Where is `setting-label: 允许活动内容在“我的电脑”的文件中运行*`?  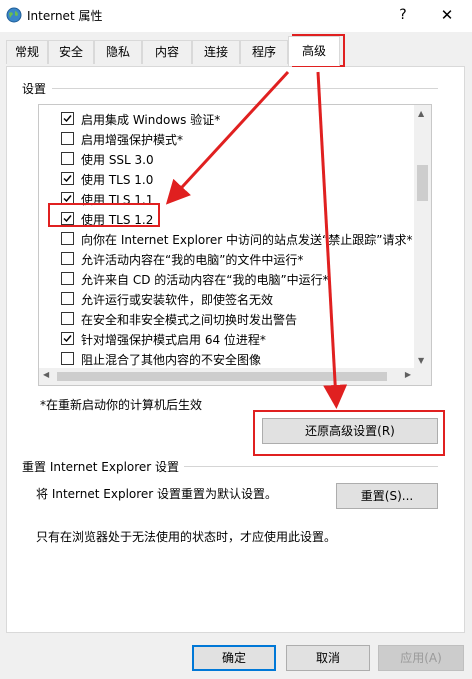 setting-label: 允许活动内容在“我的电脑”的文件中运行* is located at coordinates (192, 260).